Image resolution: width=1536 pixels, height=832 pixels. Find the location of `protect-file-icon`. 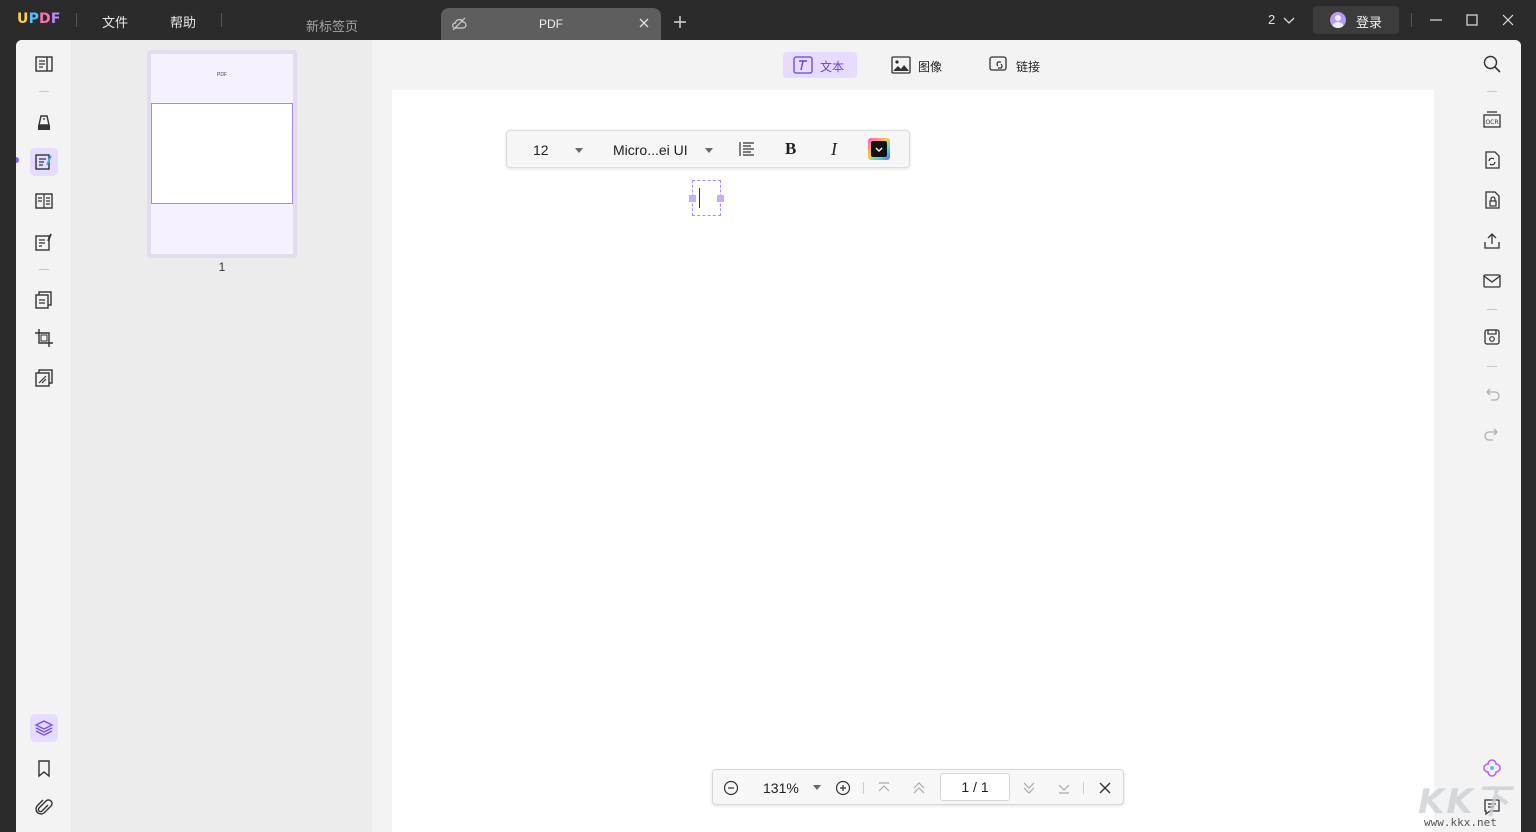

protect-file-icon is located at coordinates (1492, 200).